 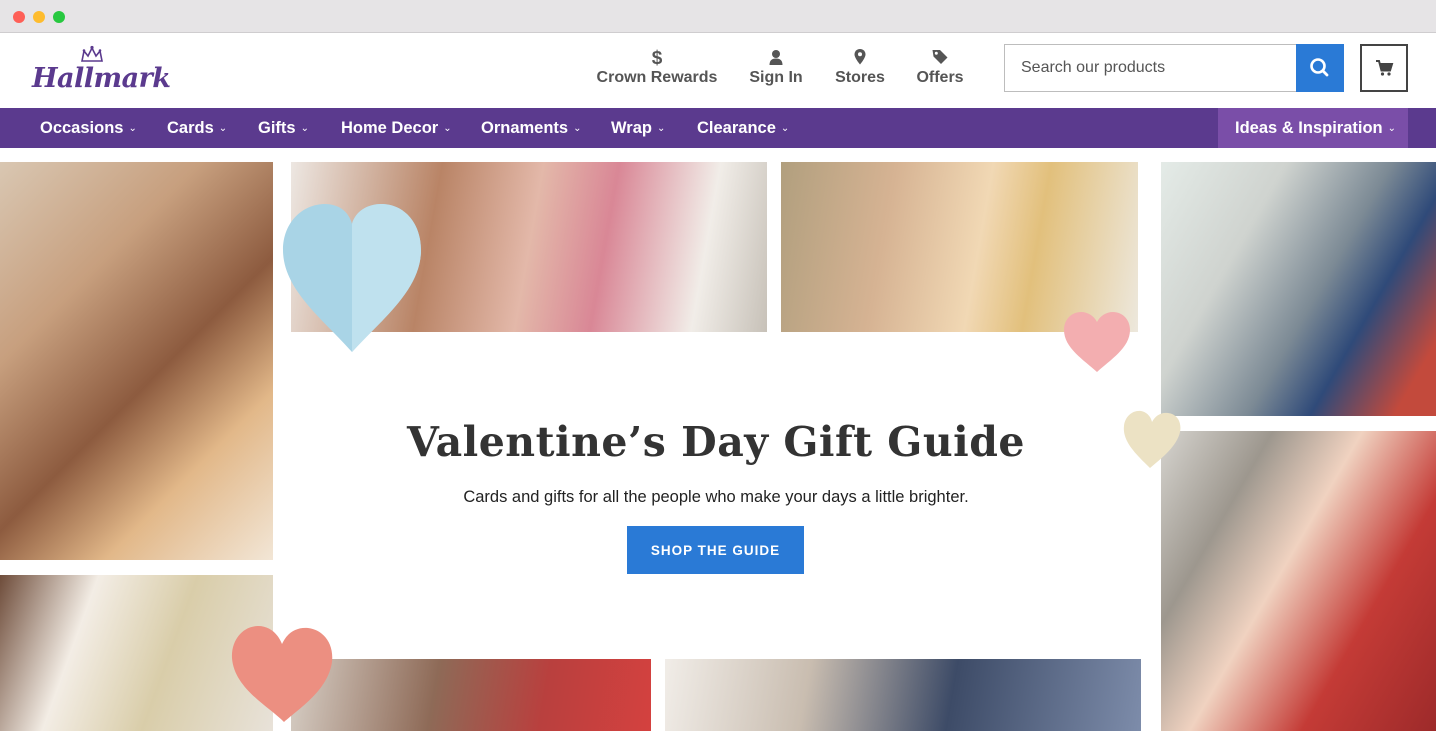 I want to click on hallmark-logo: Hallmark, so click(x=101, y=71).